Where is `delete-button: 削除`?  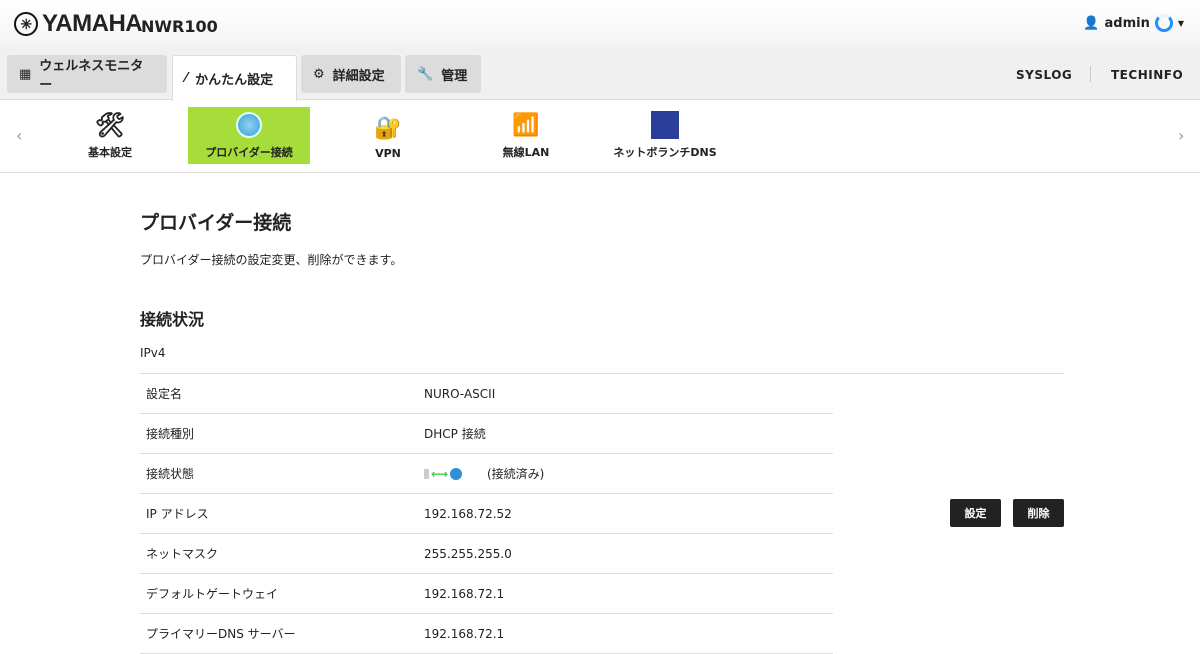
delete-button: 削除 is located at coordinates (1038, 513).